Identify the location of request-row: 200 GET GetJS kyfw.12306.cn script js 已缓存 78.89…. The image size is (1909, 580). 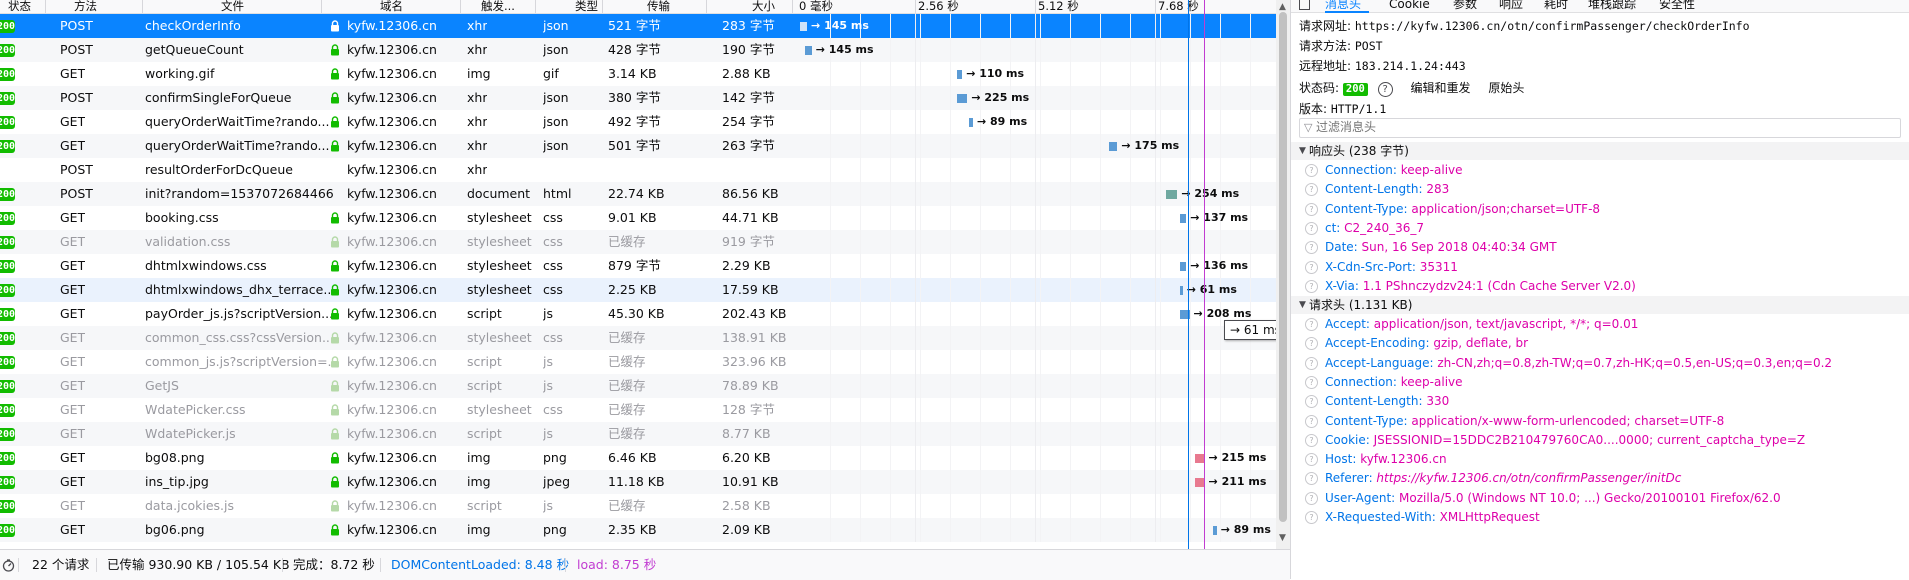
(638, 386).